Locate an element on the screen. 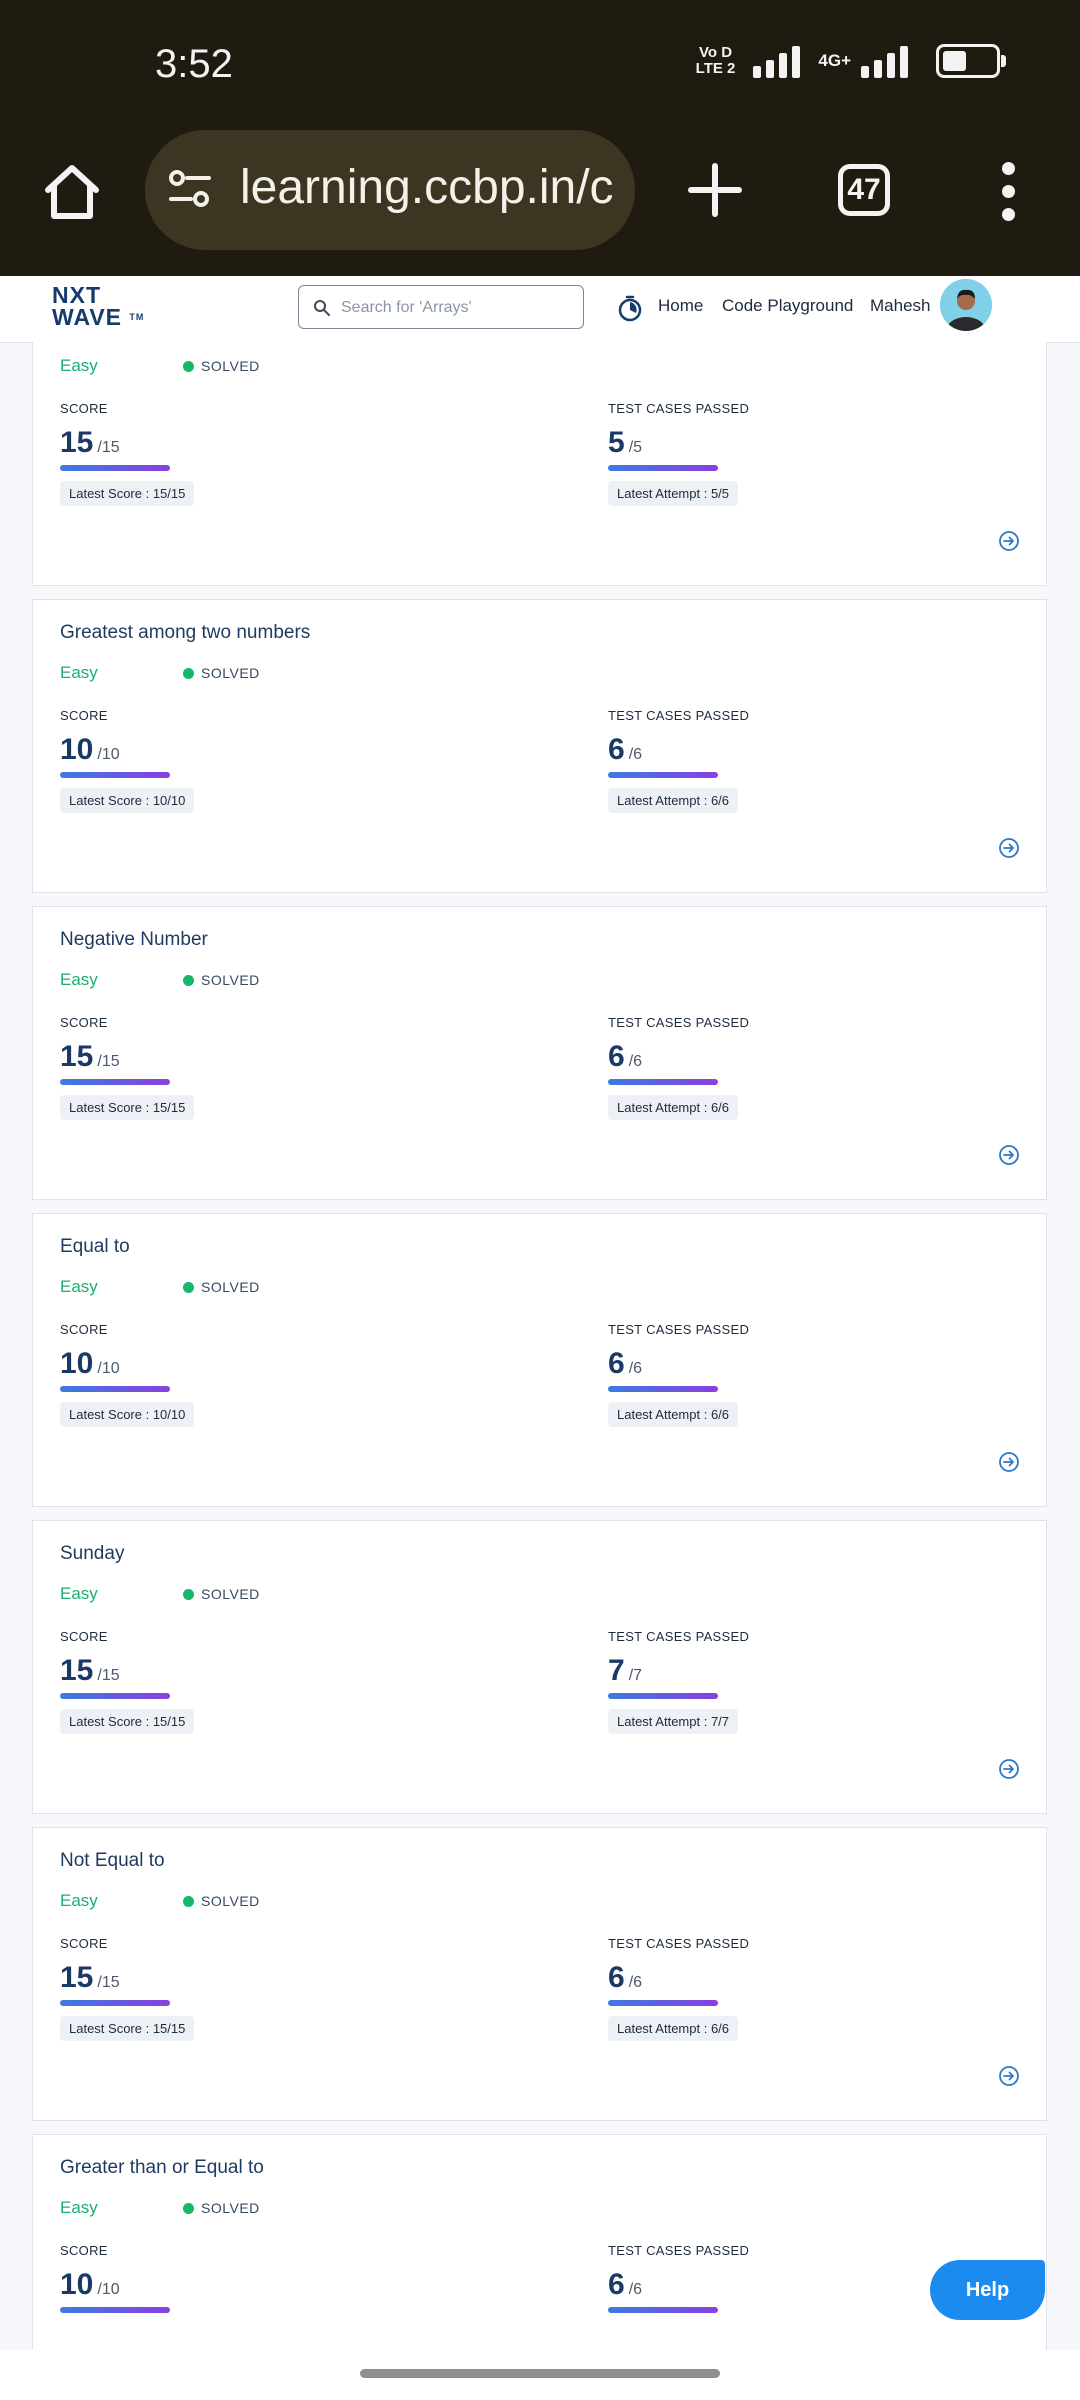 The image size is (1080, 2400). status-icons: Vo D LTE 2 4G+ is located at coordinates (850, 61).